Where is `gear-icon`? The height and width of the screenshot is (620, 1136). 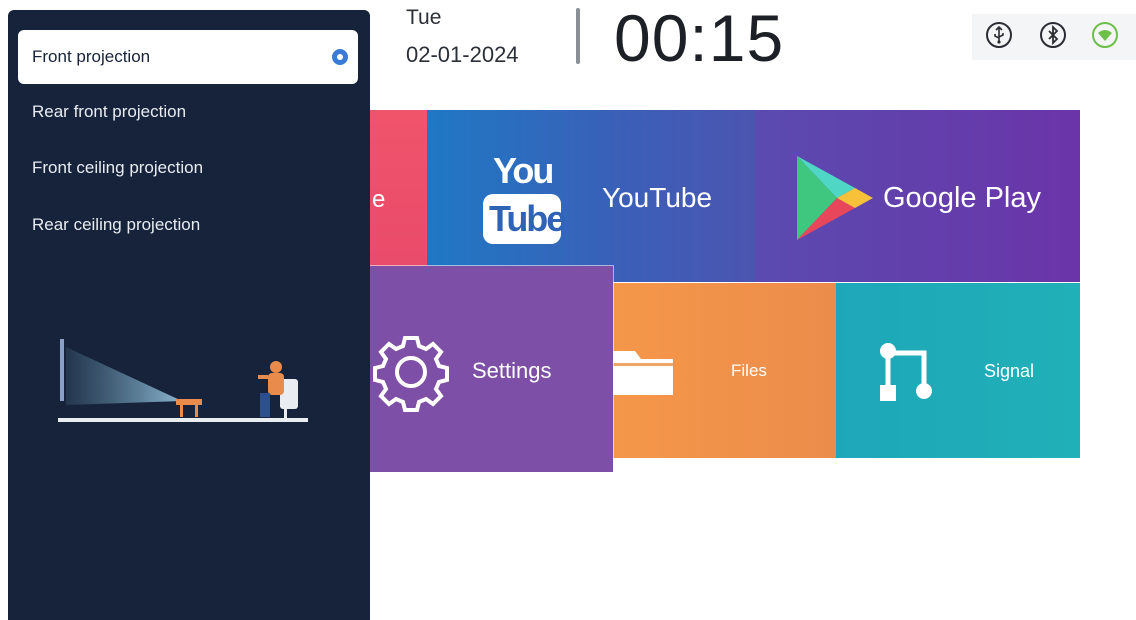
gear-icon is located at coordinates (411, 374).